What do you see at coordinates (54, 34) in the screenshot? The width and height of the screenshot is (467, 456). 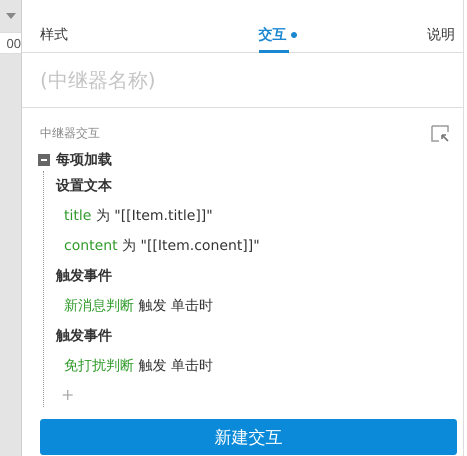 I see `tab: 样式` at bounding box center [54, 34].